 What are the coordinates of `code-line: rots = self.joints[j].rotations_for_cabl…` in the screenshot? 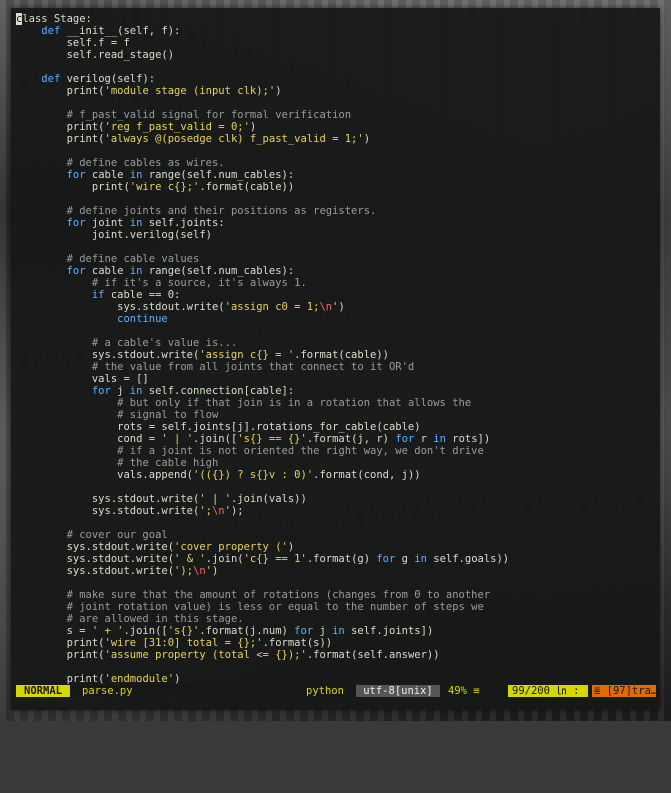 It's located at (336, 427).